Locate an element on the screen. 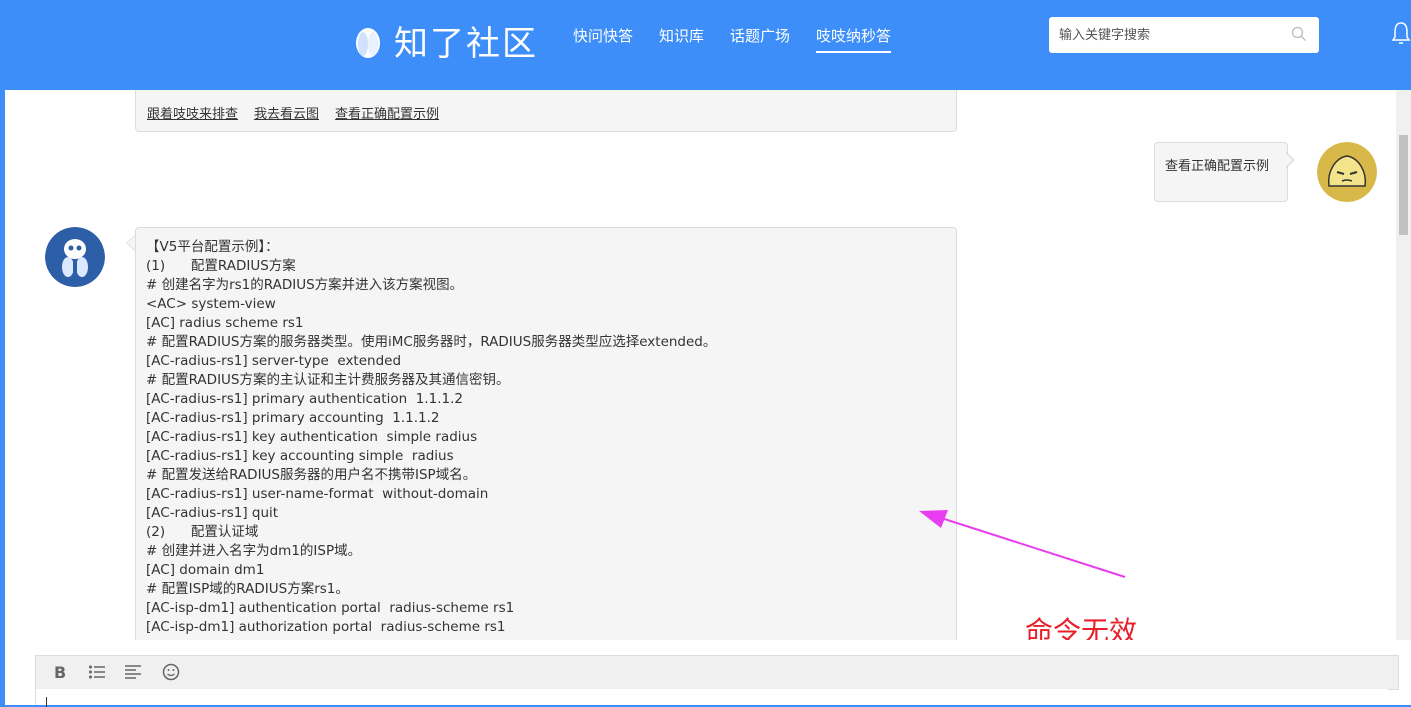 The height and width of the screenshot is (707, 1411). site-logo: 知了社区 is located at coordinates (445, 40).